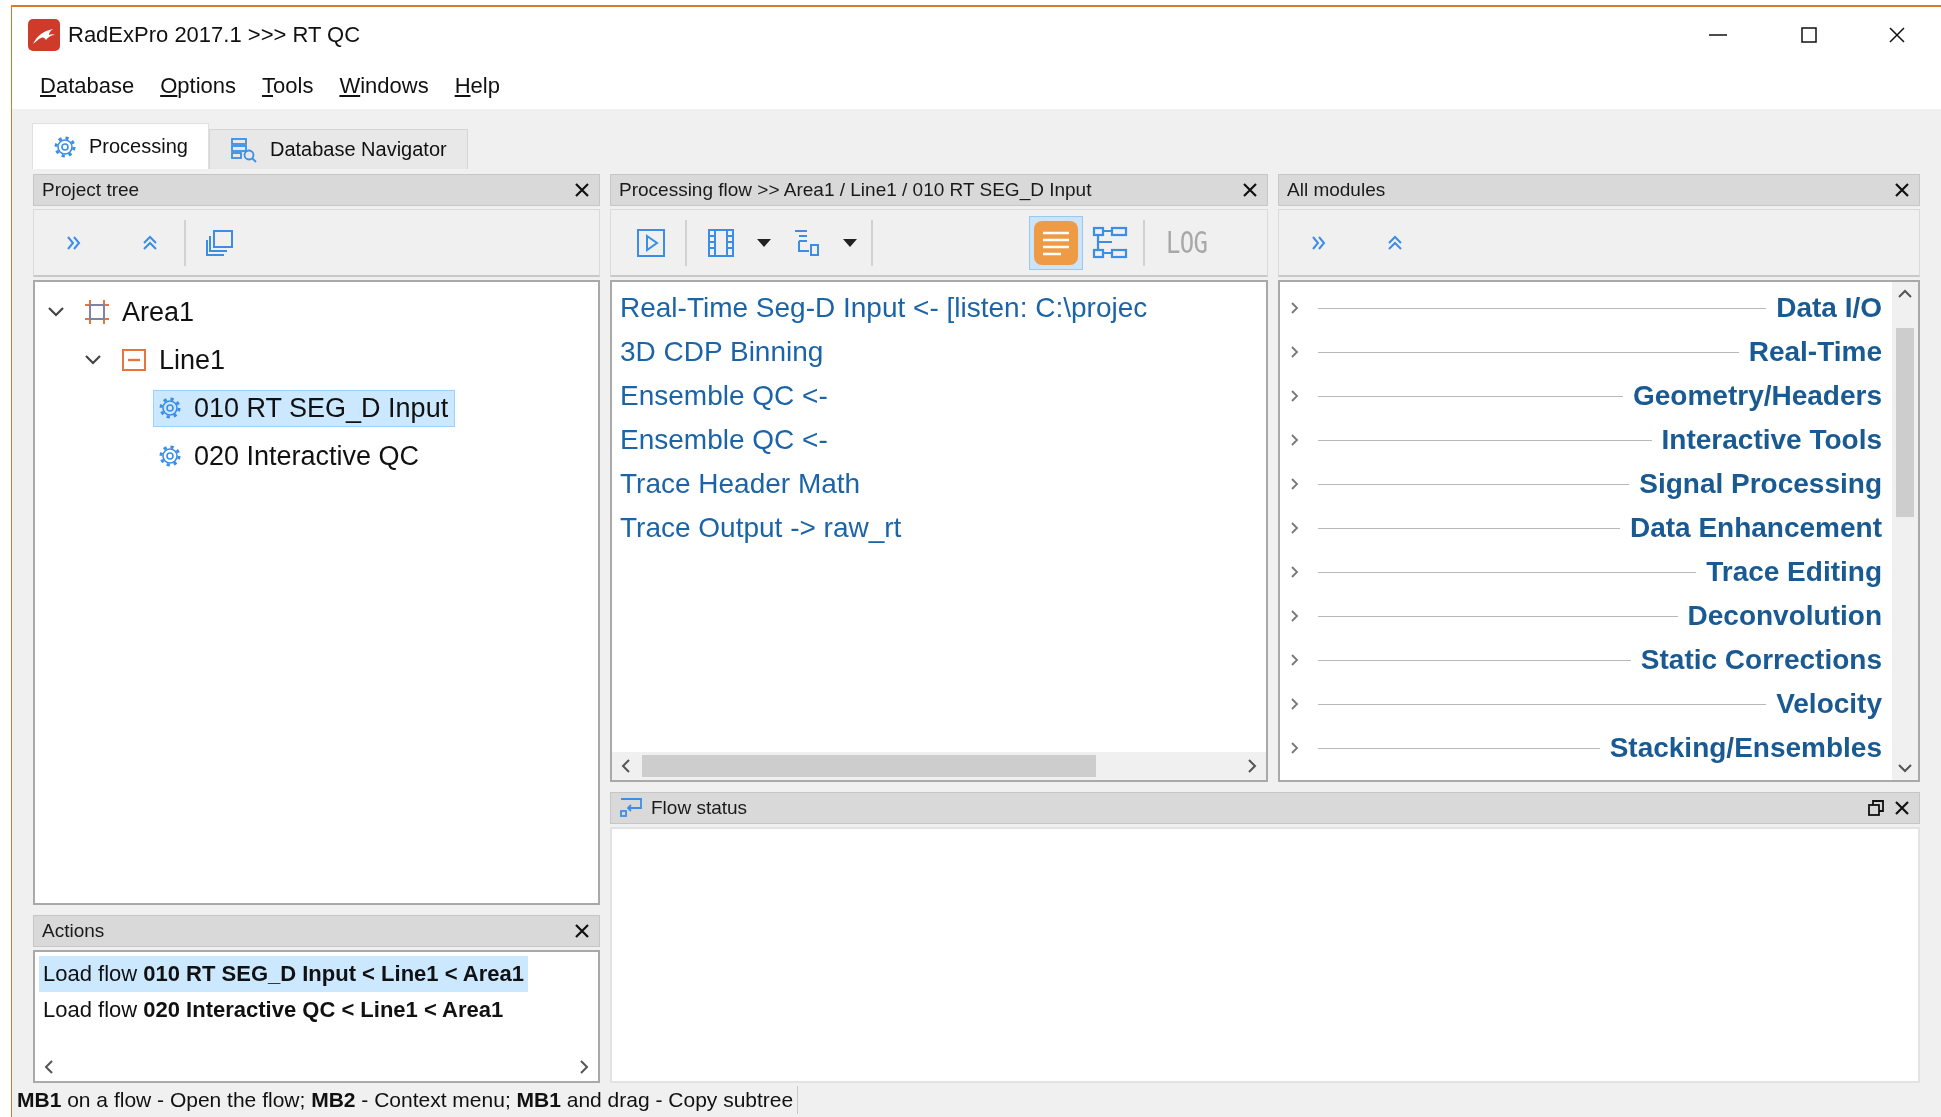  Describe the element at coordinates (214, 35) in the screenshot. I see `window-title: RadExPro 2017.1 >>> RT QC` at that location.